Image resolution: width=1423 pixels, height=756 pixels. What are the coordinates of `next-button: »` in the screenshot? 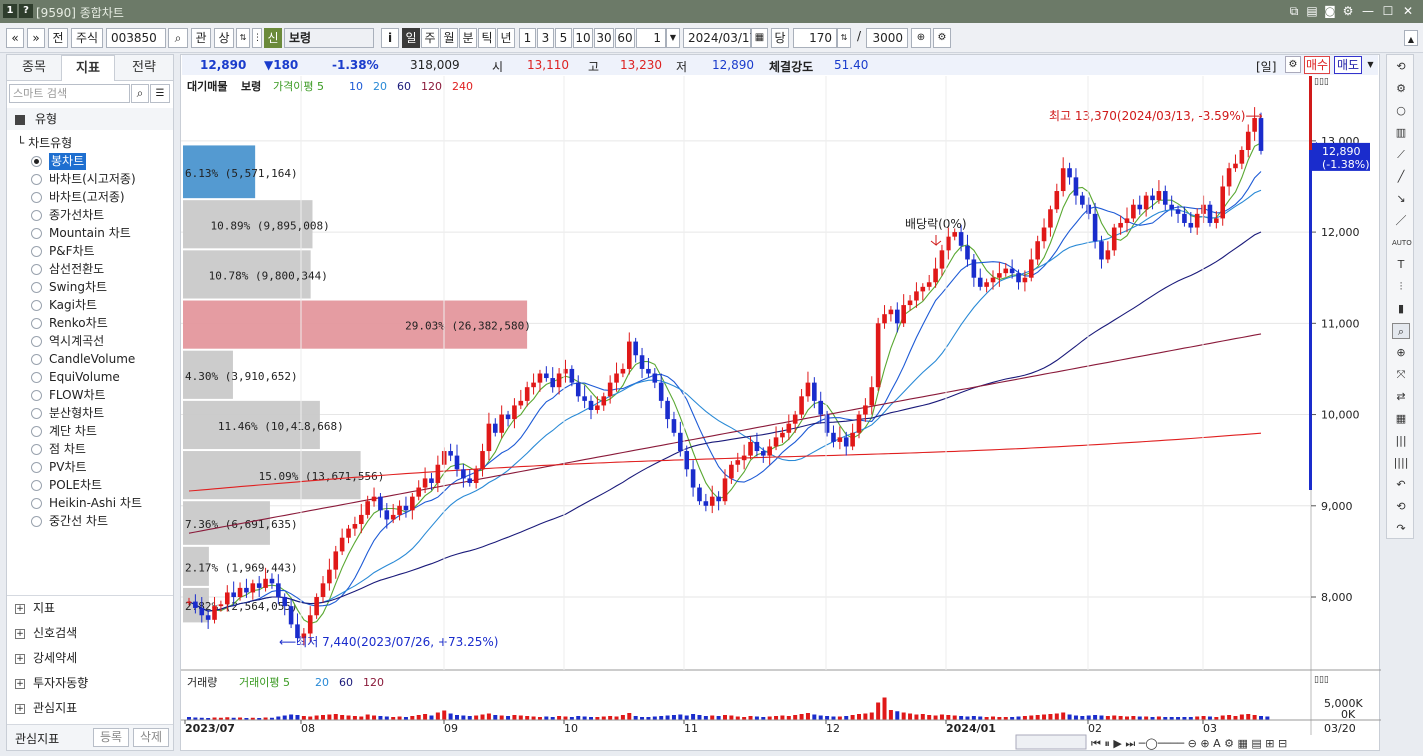 It's located at (36, 38).